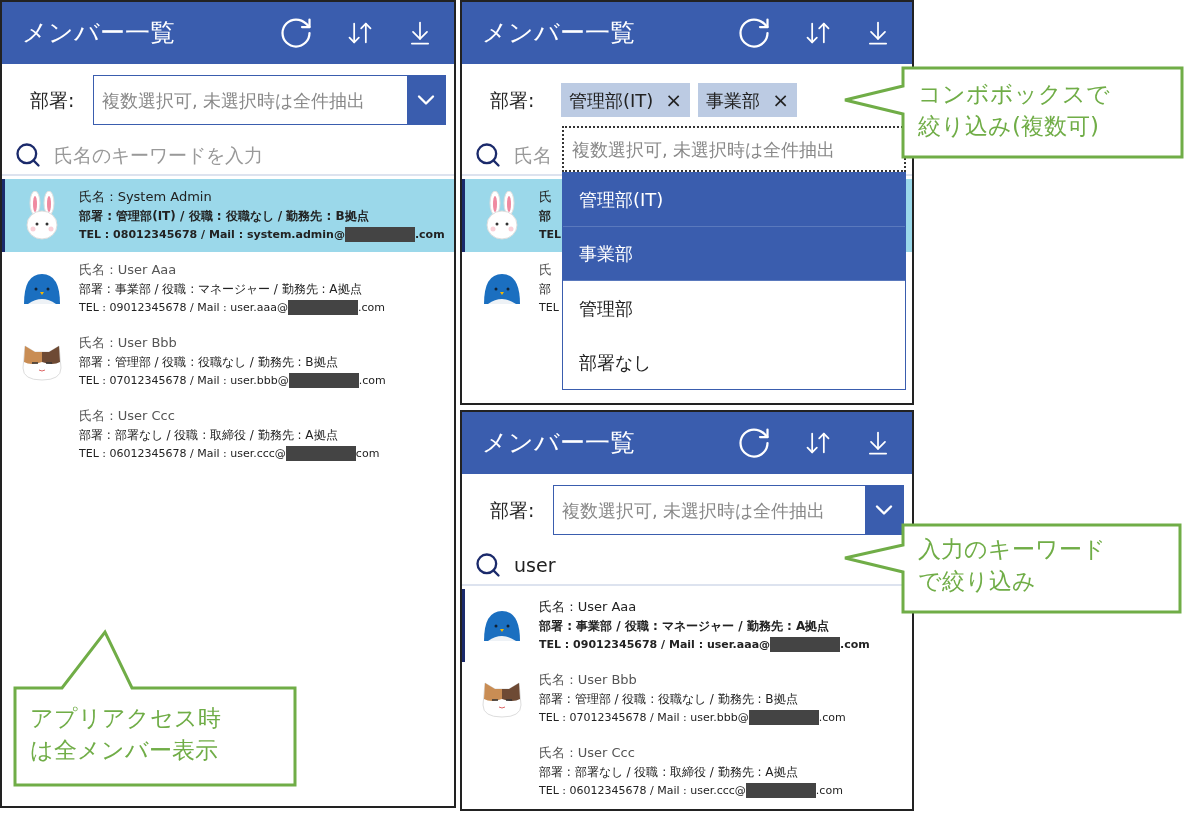 Image resolution: width=1184 pixels, height=814 pixels. What do you see at coordinates (626, 100) in the screenshot?
I see `department-chip: 管理部(IT) ×` at bounding box center [626, 100].